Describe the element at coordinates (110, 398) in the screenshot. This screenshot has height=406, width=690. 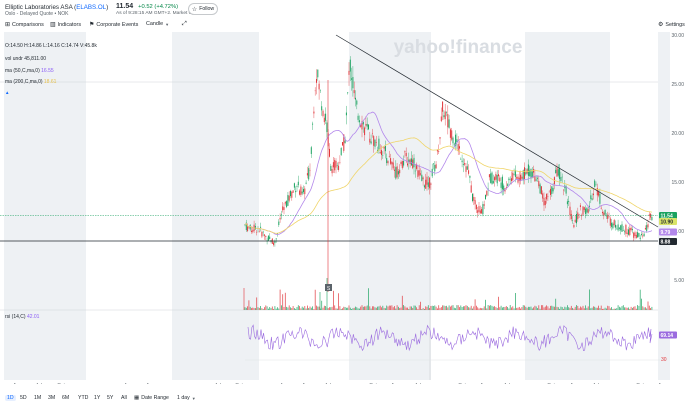
I see `range-button-5y: 5Y` at that location.